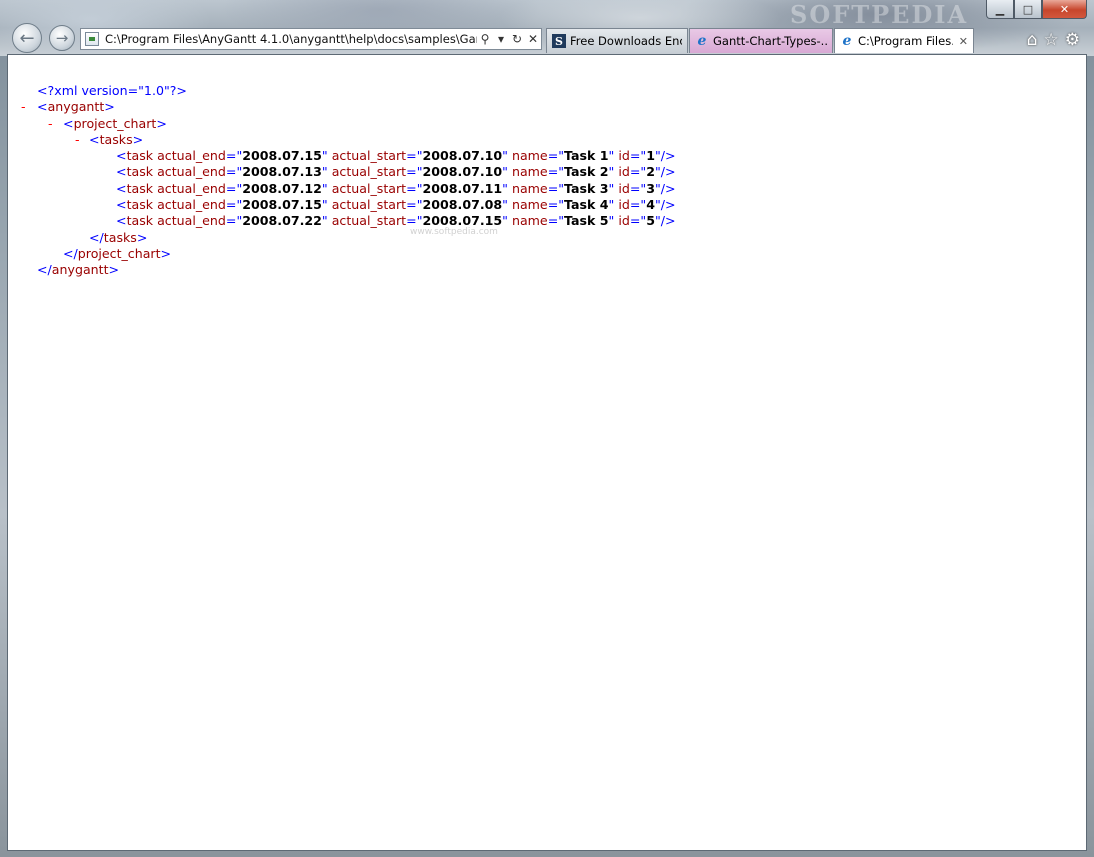 The image size is (1094, 857). I want to click on softpedia-watermark: SOFTPEDIA, so click(879, 14).